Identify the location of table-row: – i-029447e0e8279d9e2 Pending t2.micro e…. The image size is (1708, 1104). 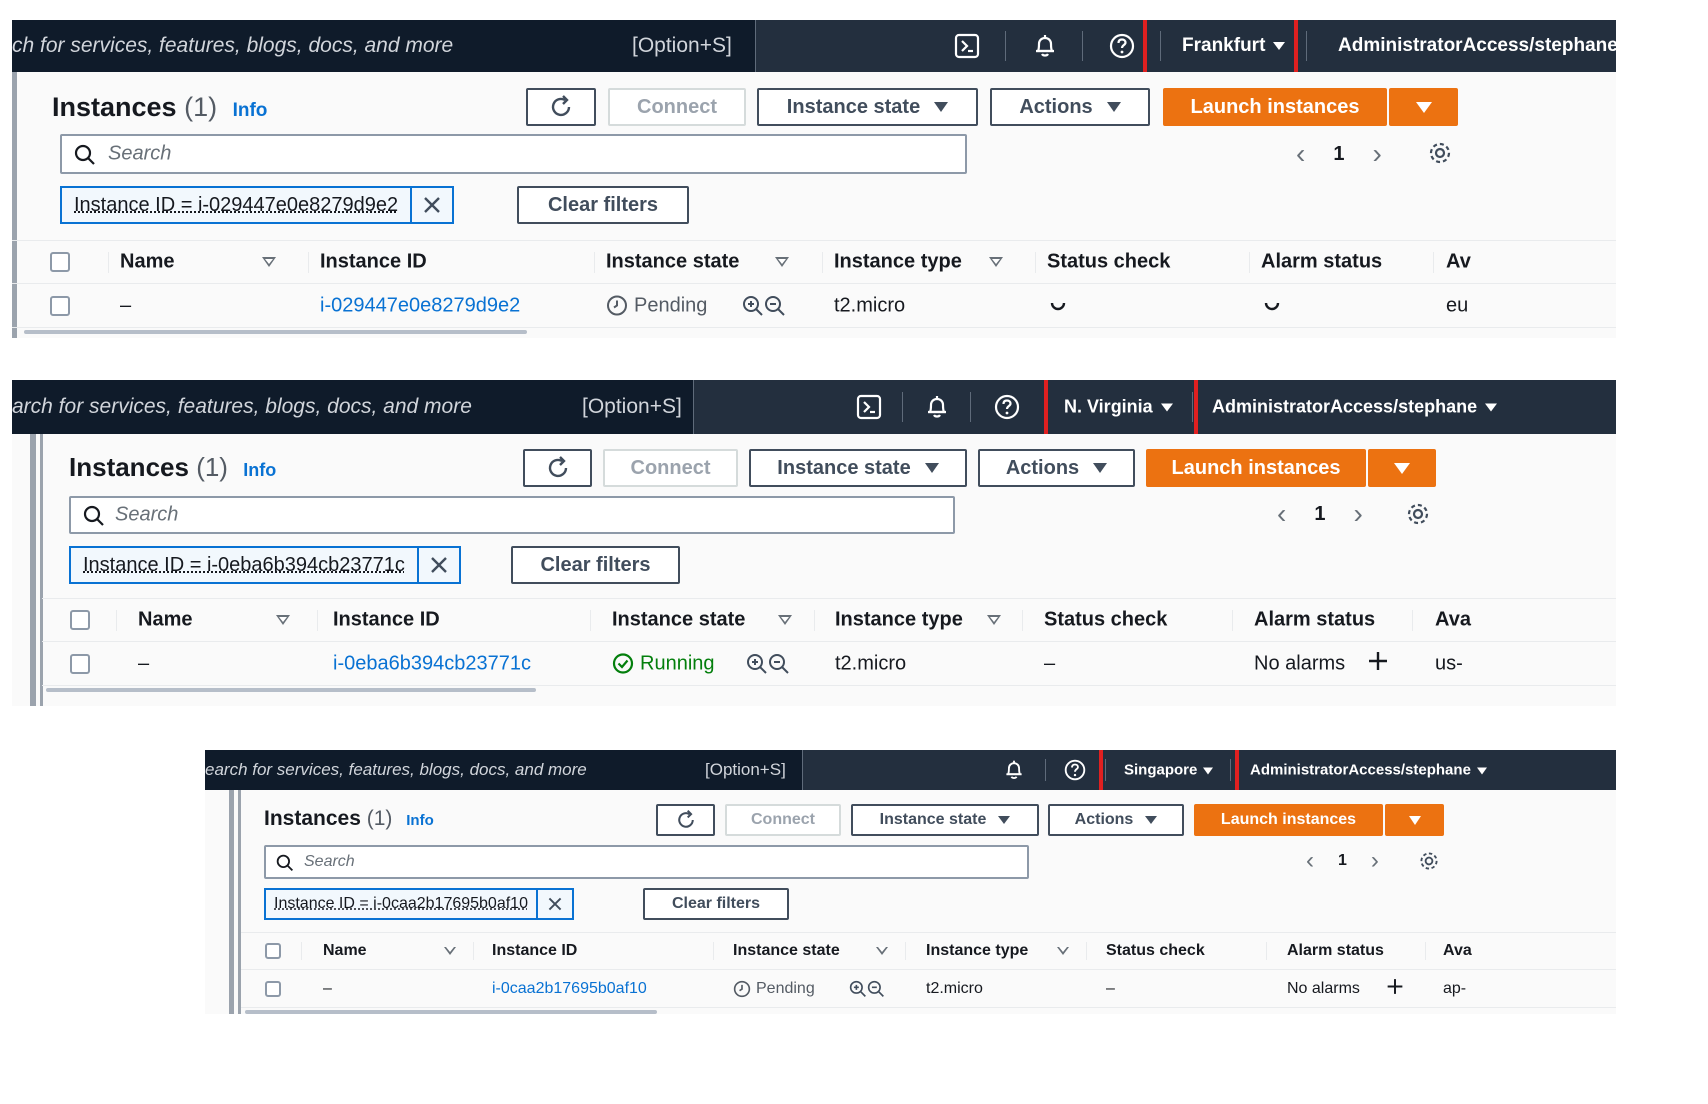
(814, 306).